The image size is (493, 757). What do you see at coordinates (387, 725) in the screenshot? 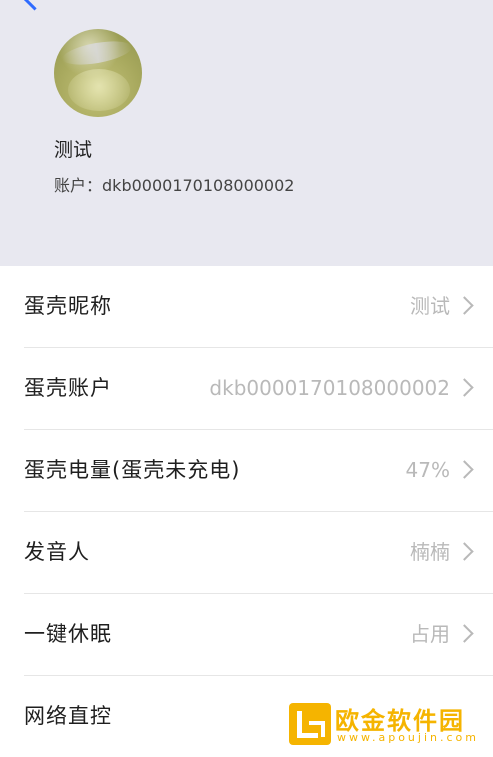
I see `watermark-logo: 欧金软件园 www.apoujin.com` at bounding box center [387, 725].